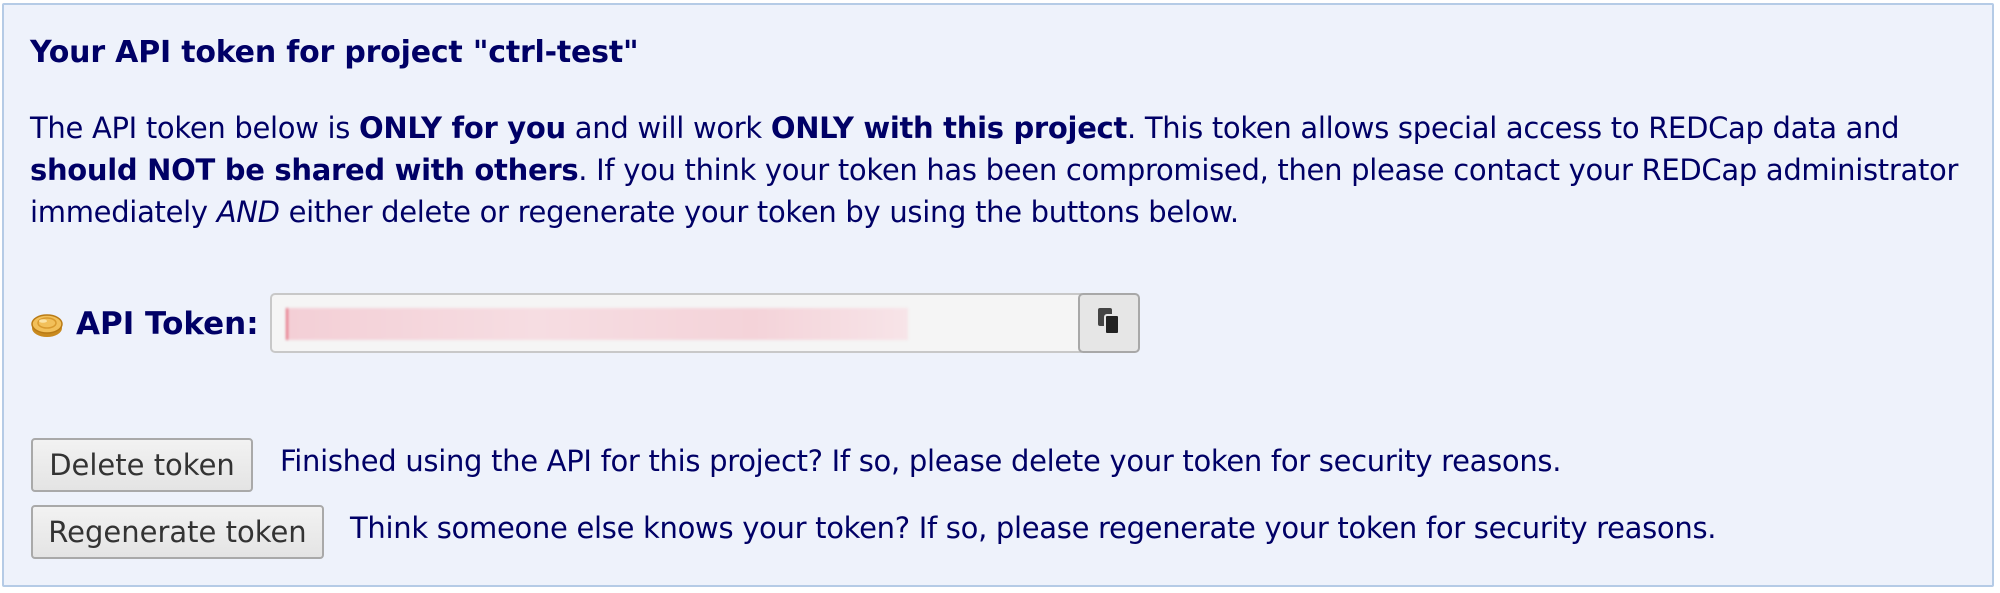  I want to click on redacted-token-value, so click(597, 324).